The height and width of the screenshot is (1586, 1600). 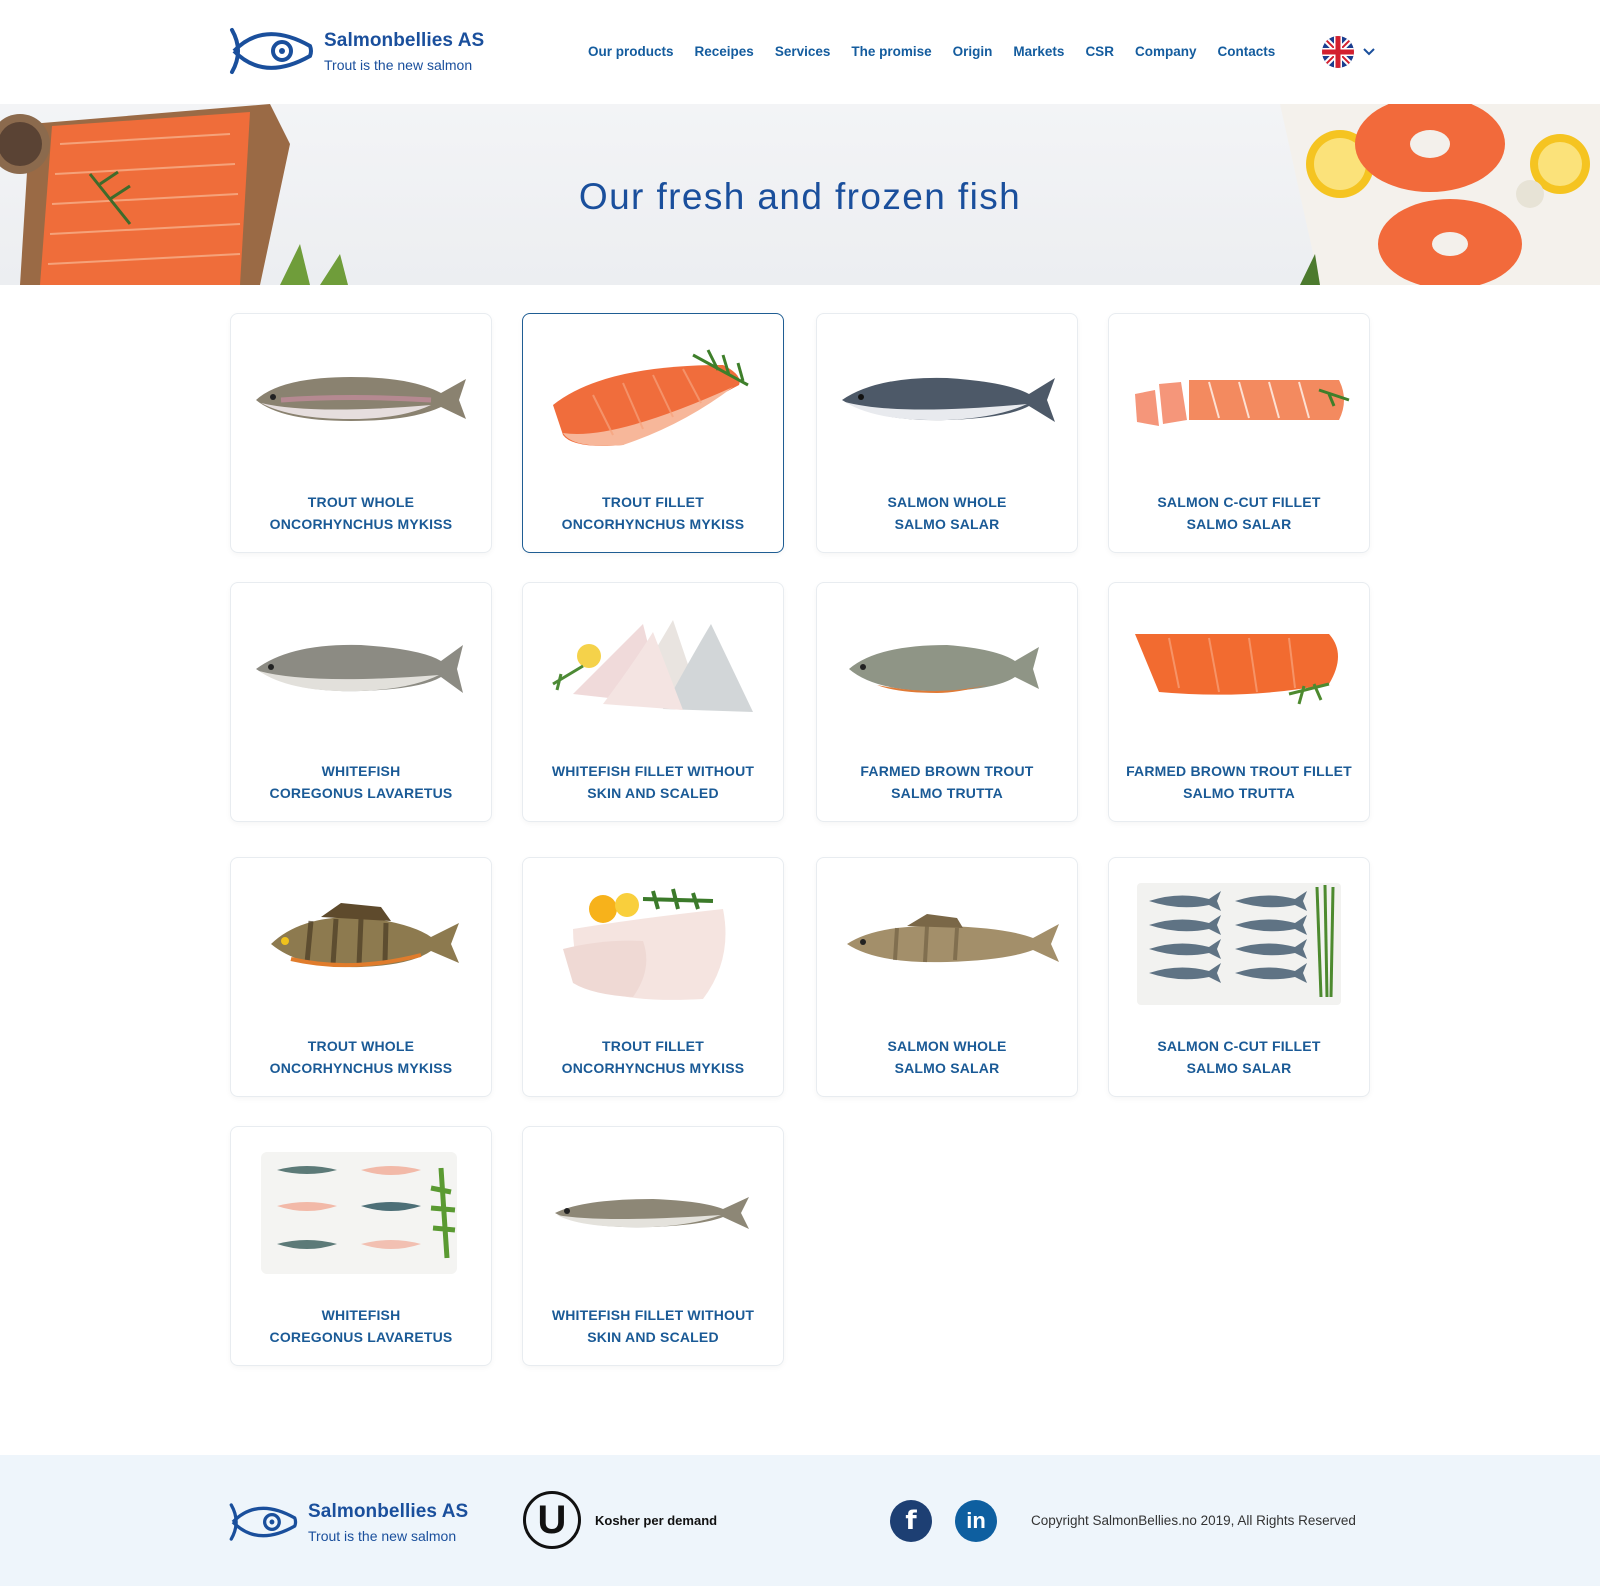 I want to click on footer-brand-tagline: Trout is the new salmon, so click(x=382, y=1535).